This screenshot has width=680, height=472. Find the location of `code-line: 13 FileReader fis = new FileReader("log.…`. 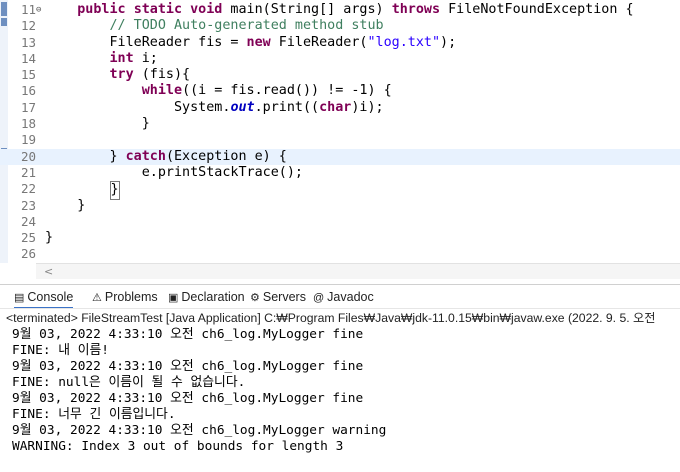

code-line: 13 FileReader fis = new FileReader("log.… is located at coordinates (340, 43).